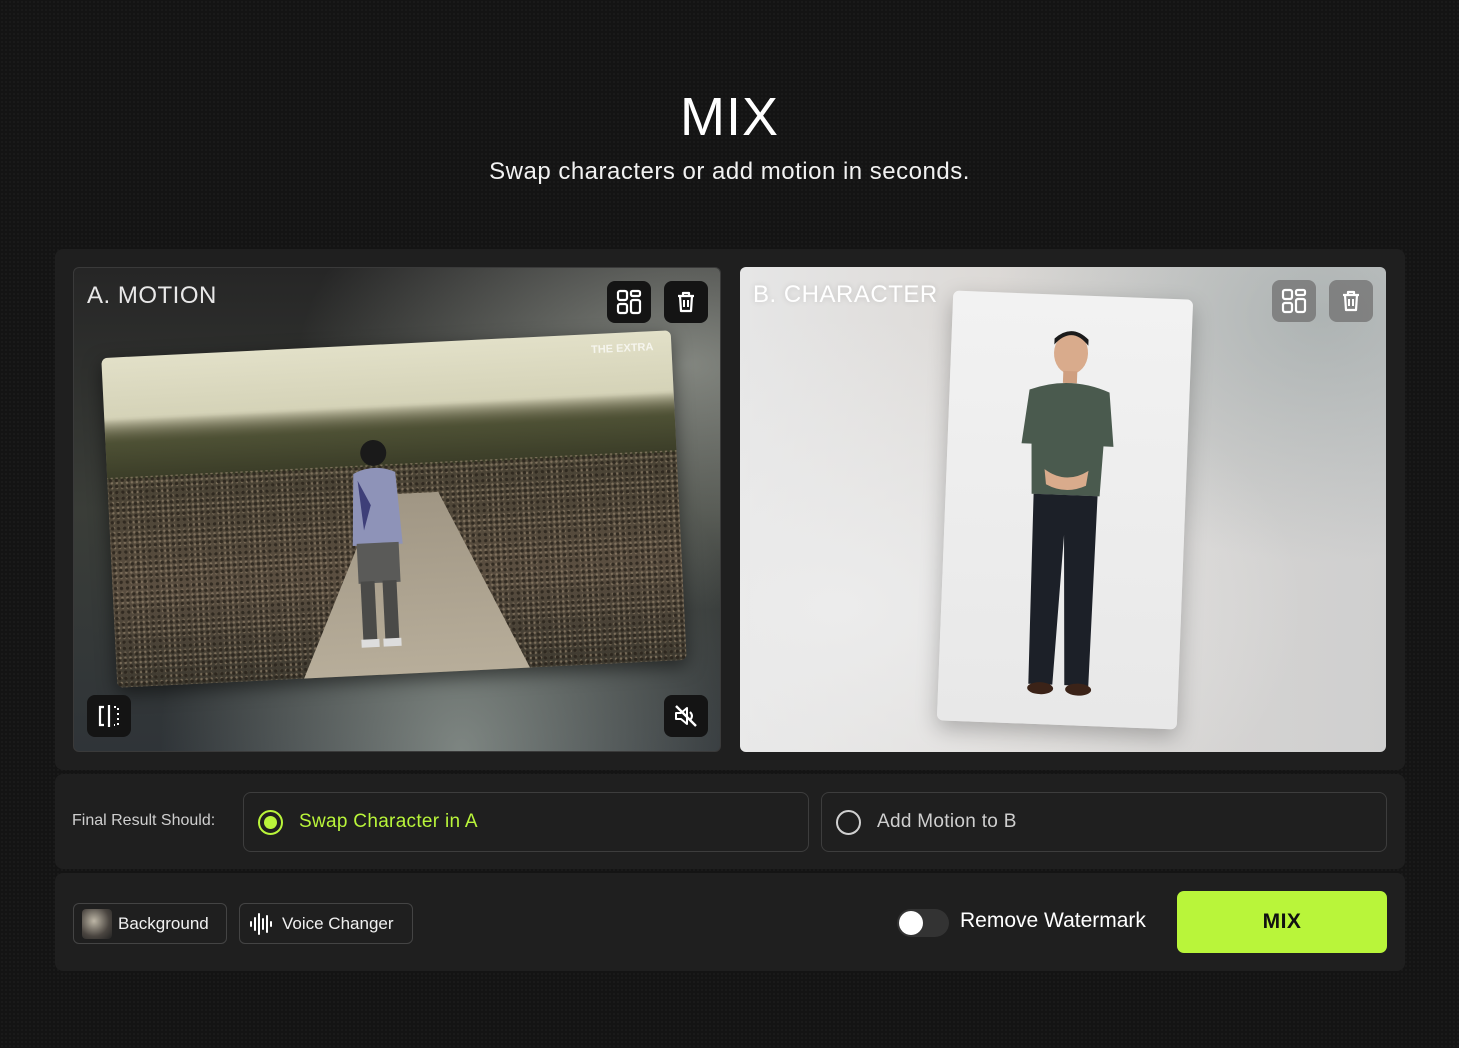  What do you see at coordinates (261, 924) in the screenshot?
I see `waveform-icon` at bounding box center [261, 924].